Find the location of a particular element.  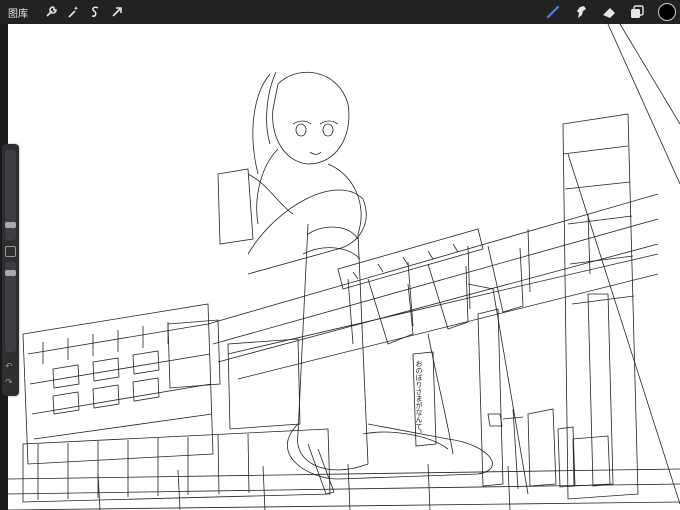

transform-arrow-icon is located at coordinates (117, 12).